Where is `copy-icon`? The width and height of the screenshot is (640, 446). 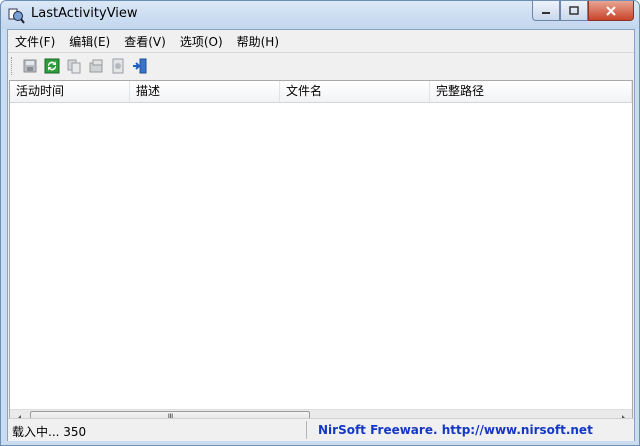
copy-icon is located at coordinates (74, 66).